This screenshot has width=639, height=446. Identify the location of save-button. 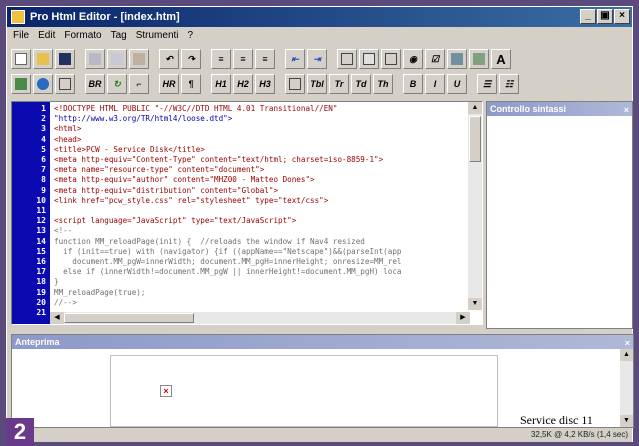
(65, 59).